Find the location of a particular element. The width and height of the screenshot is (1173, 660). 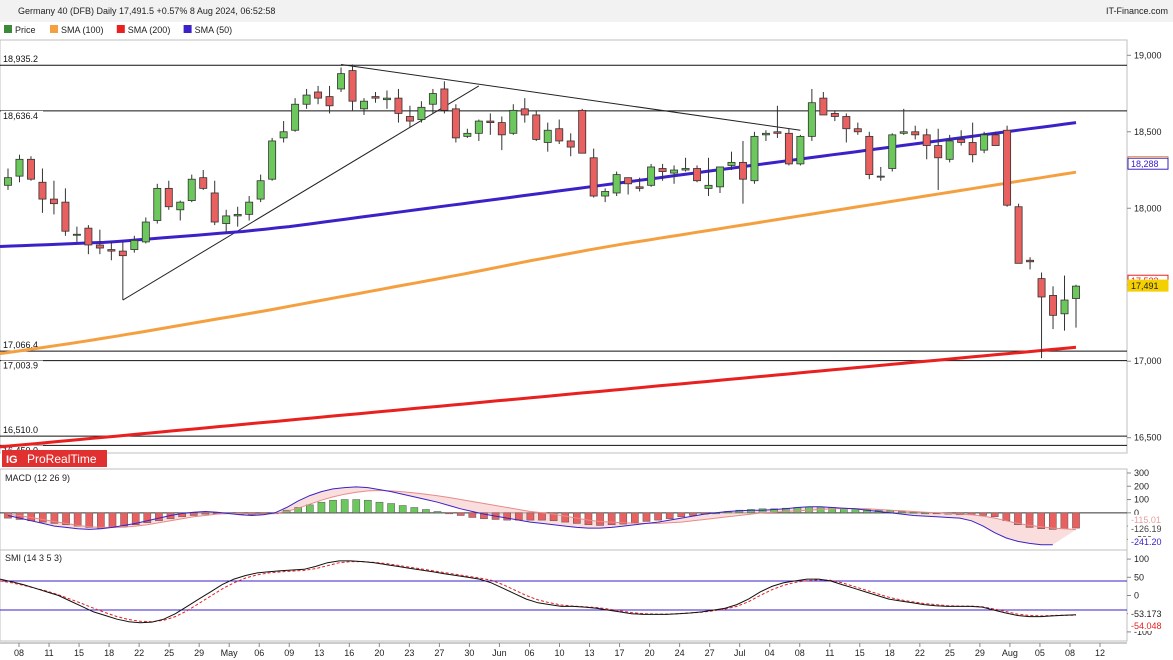

x-tick-label-7: May is located at coordinates (230, 653).